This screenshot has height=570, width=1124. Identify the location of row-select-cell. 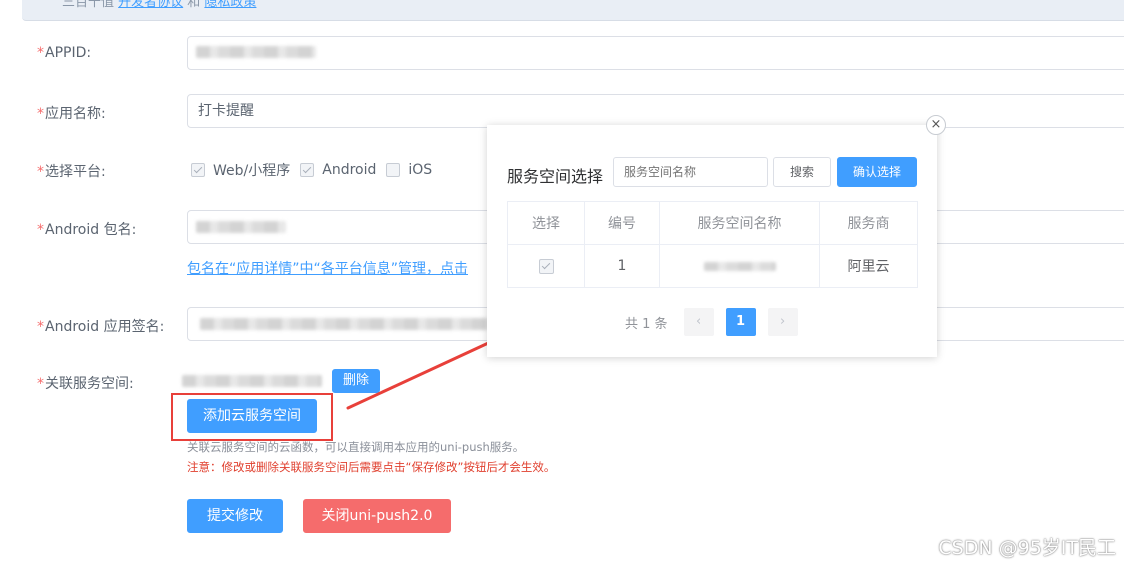
(546, 266).